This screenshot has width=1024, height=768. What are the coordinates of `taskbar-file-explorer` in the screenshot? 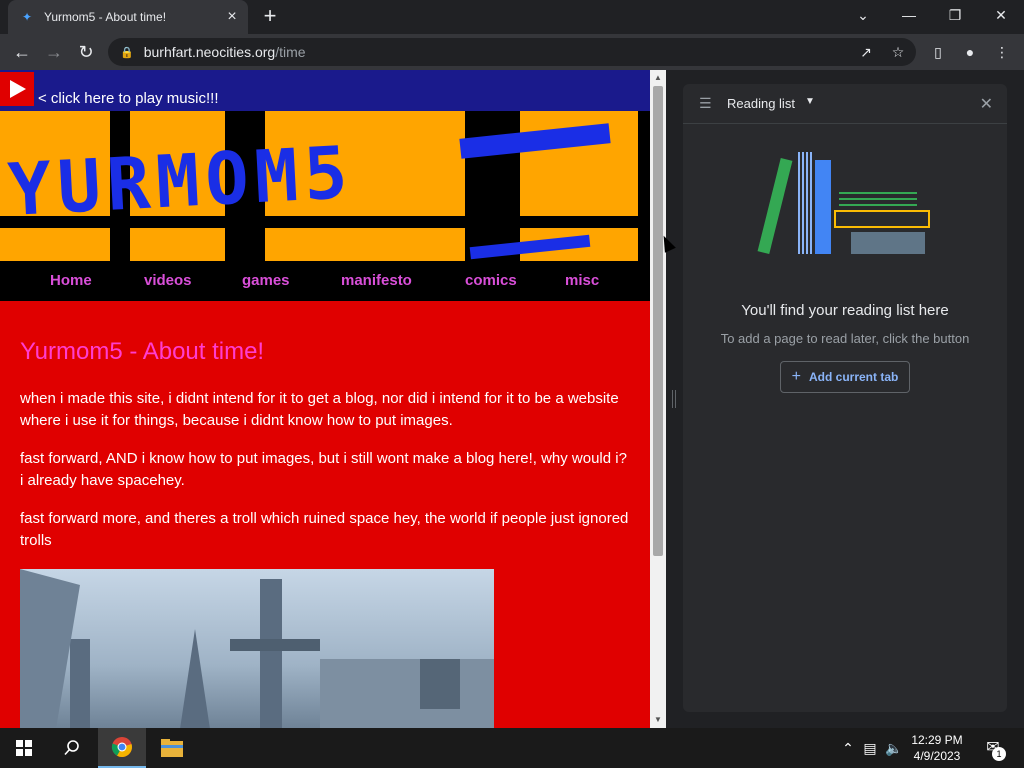 It's located at (172, 748).